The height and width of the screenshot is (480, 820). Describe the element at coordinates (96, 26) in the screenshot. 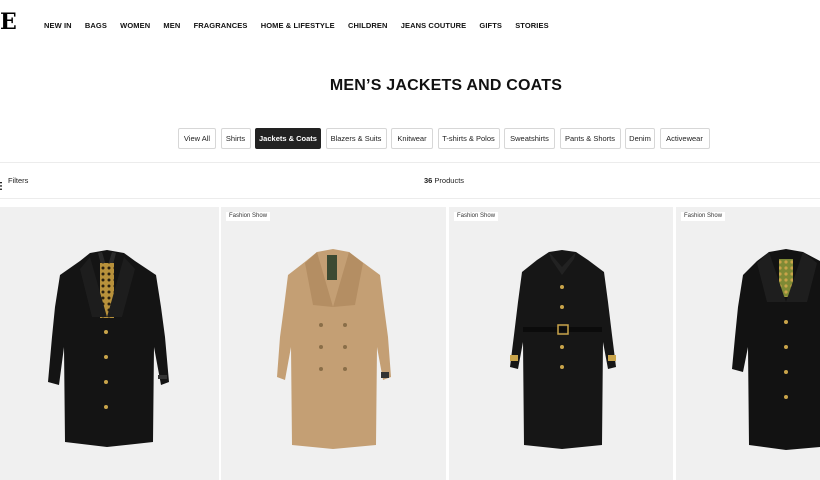

I see `nav-item-bags: BAGS` at that location.